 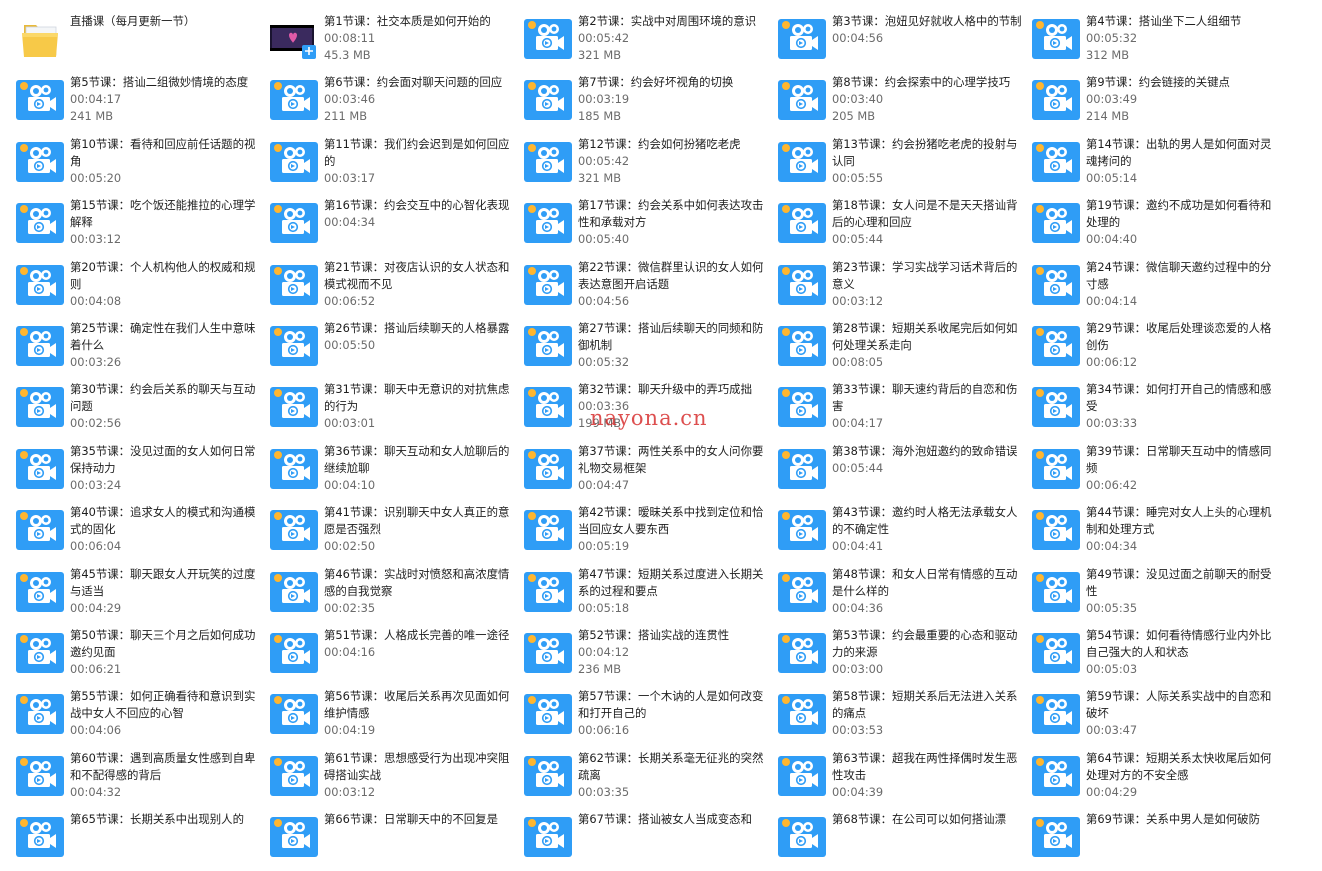 I want to click on video-file-item: 第62节课：长期关系毫无征兆的突然疏离 00:03:35, so click(x=651, y=779).